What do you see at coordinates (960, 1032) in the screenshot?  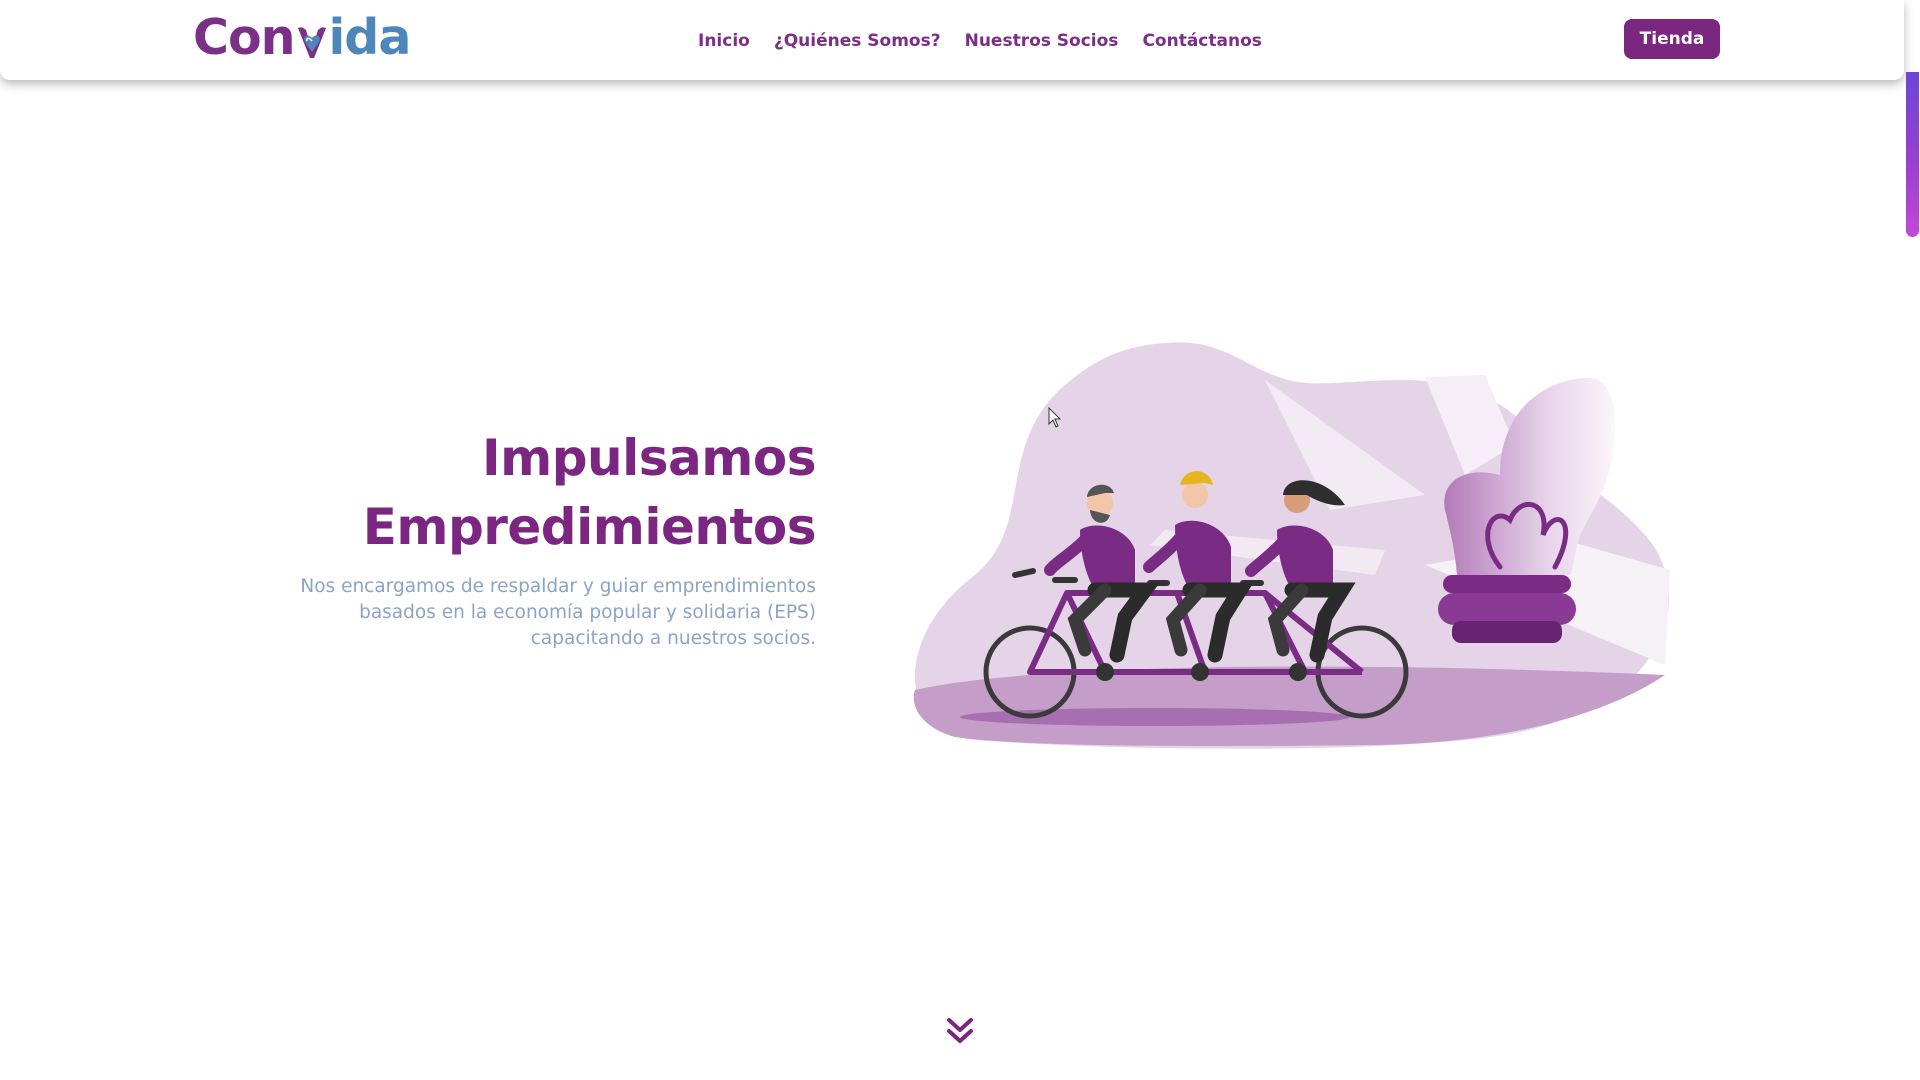 I see `double-chevron-down-icon` at bounding box center [960, 1032].